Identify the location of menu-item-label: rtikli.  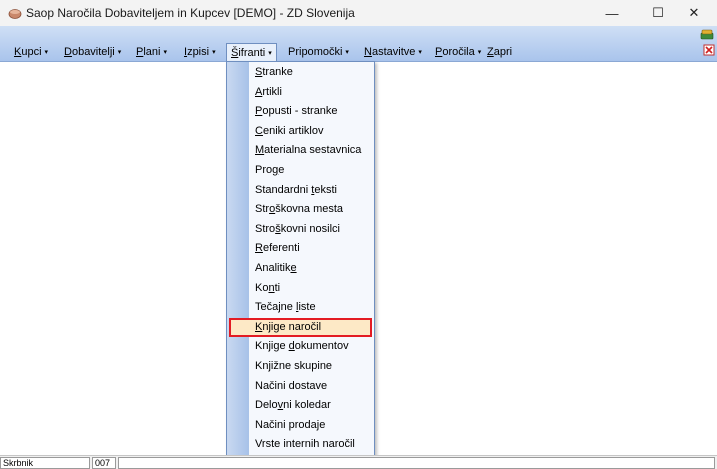
(272, 92).